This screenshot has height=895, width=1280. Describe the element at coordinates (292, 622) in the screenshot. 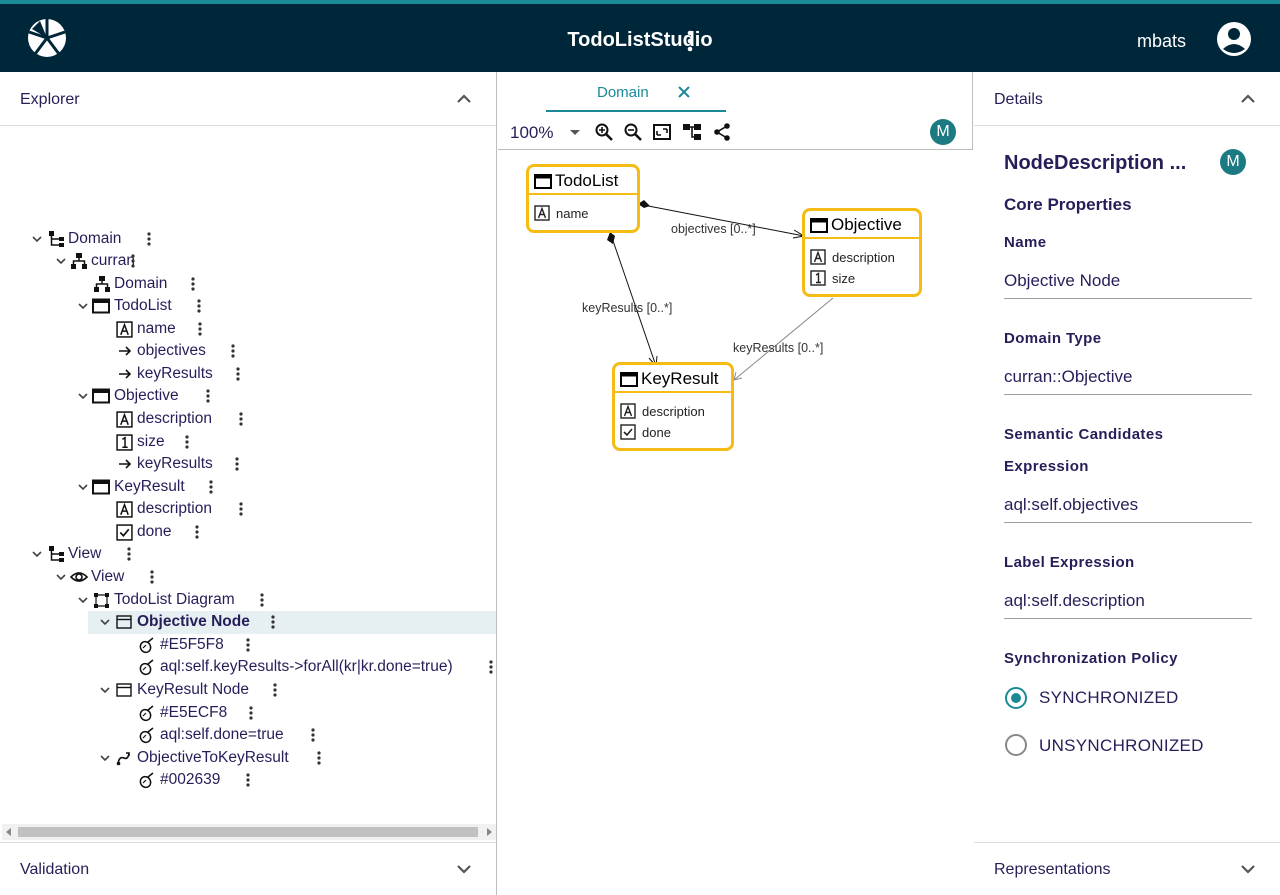

I see `tree-item: Objective Node` at that location.